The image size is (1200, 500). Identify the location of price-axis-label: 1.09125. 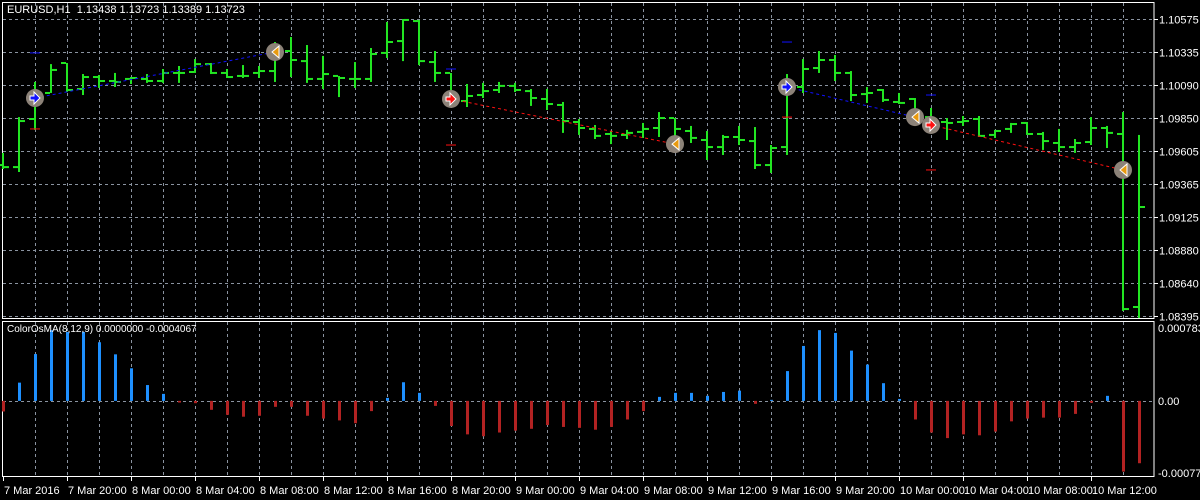
(1179, 219).